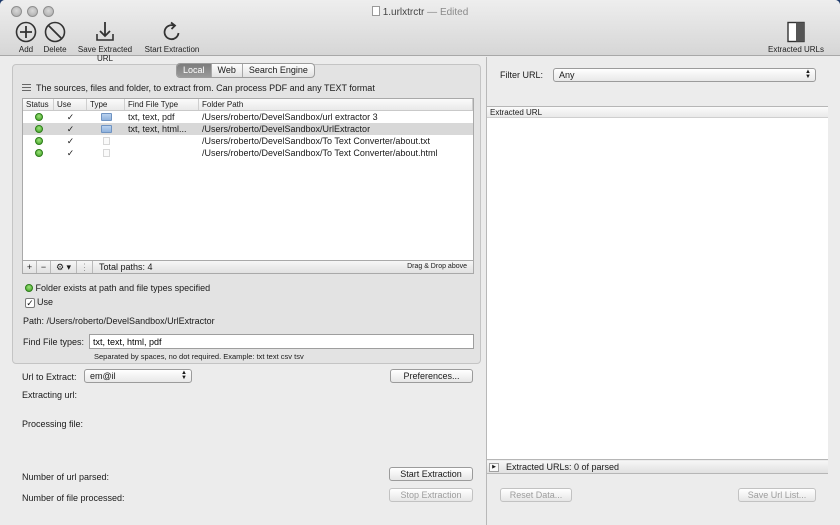 Image resolution: width=840 pixels, height=525 pixels. I want to click on save-extracted-url-button: Save Extracted URL, so click(105, 42).